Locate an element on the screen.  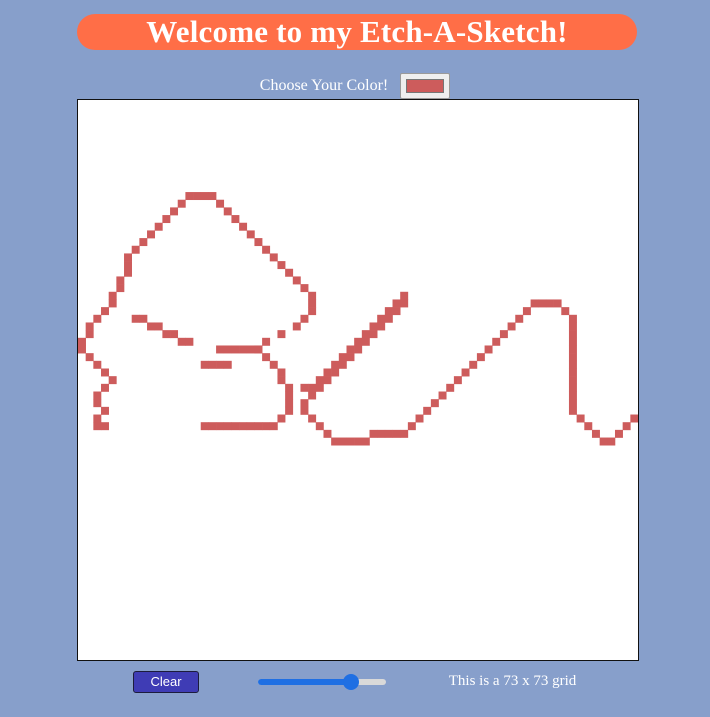
grid-size-slider is located at coordinates (322, 682).